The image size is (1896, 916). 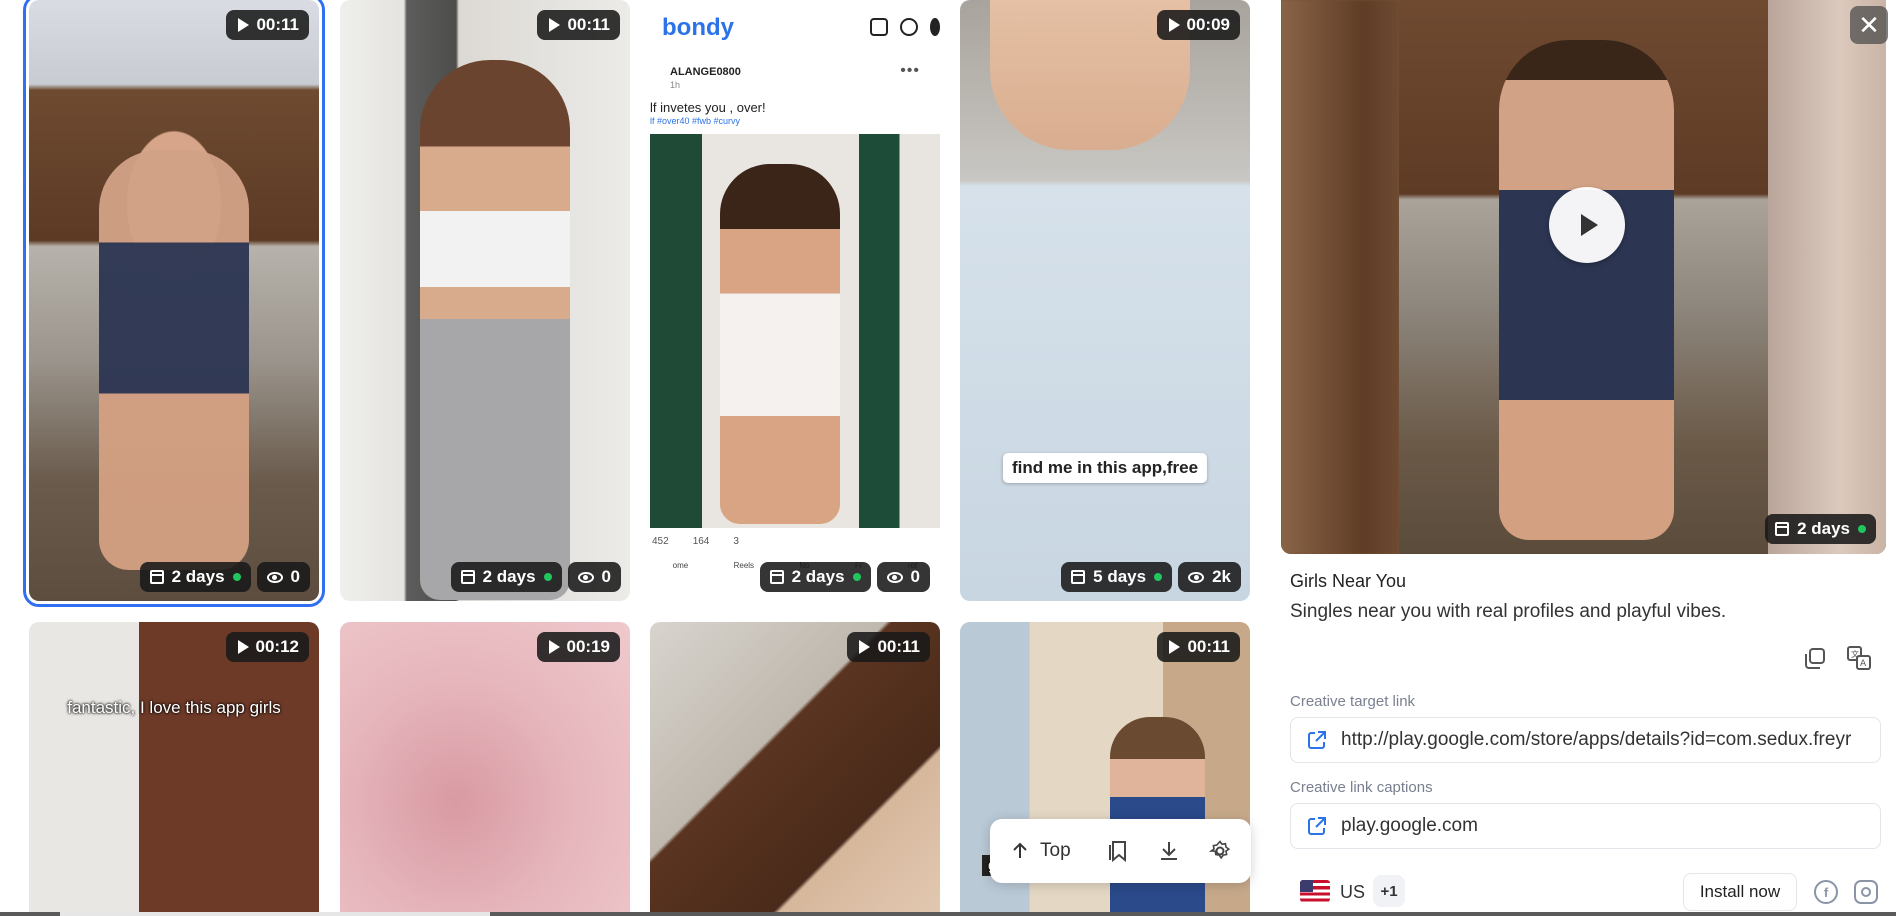 I want to click on video-overlay-text: find me in this app,free, so click(x=1105, y=468).